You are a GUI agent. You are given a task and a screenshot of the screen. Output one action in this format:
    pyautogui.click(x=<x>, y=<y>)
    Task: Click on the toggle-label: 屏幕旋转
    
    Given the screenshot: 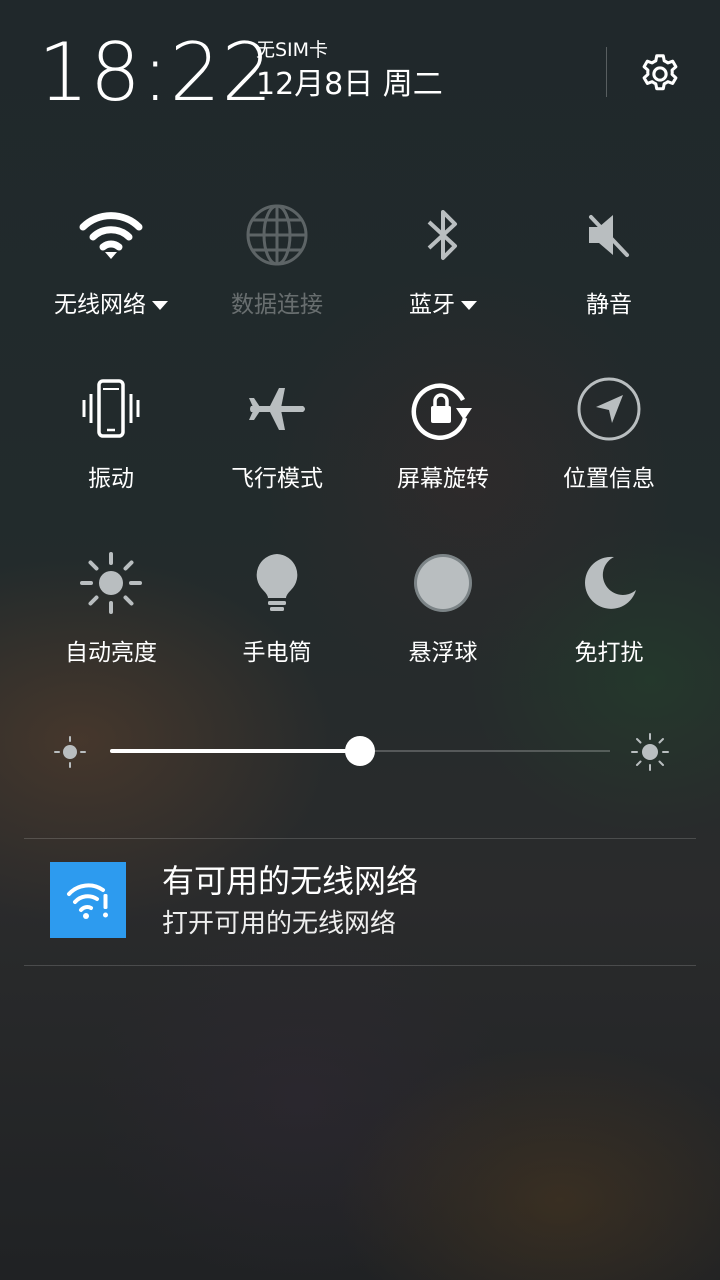 What is the action you would take?
    pyautogui.click(x=443, y=479)
    